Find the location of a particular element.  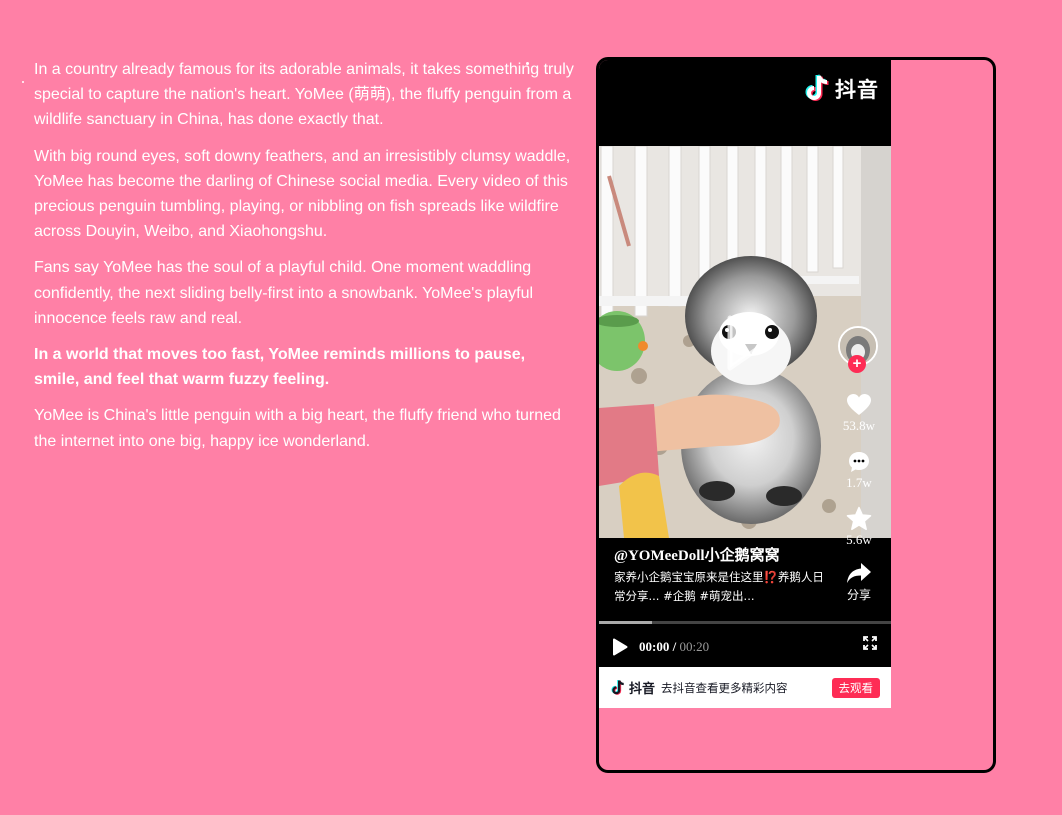

comment-count: 1.7w is located at coordinates (859, 482).